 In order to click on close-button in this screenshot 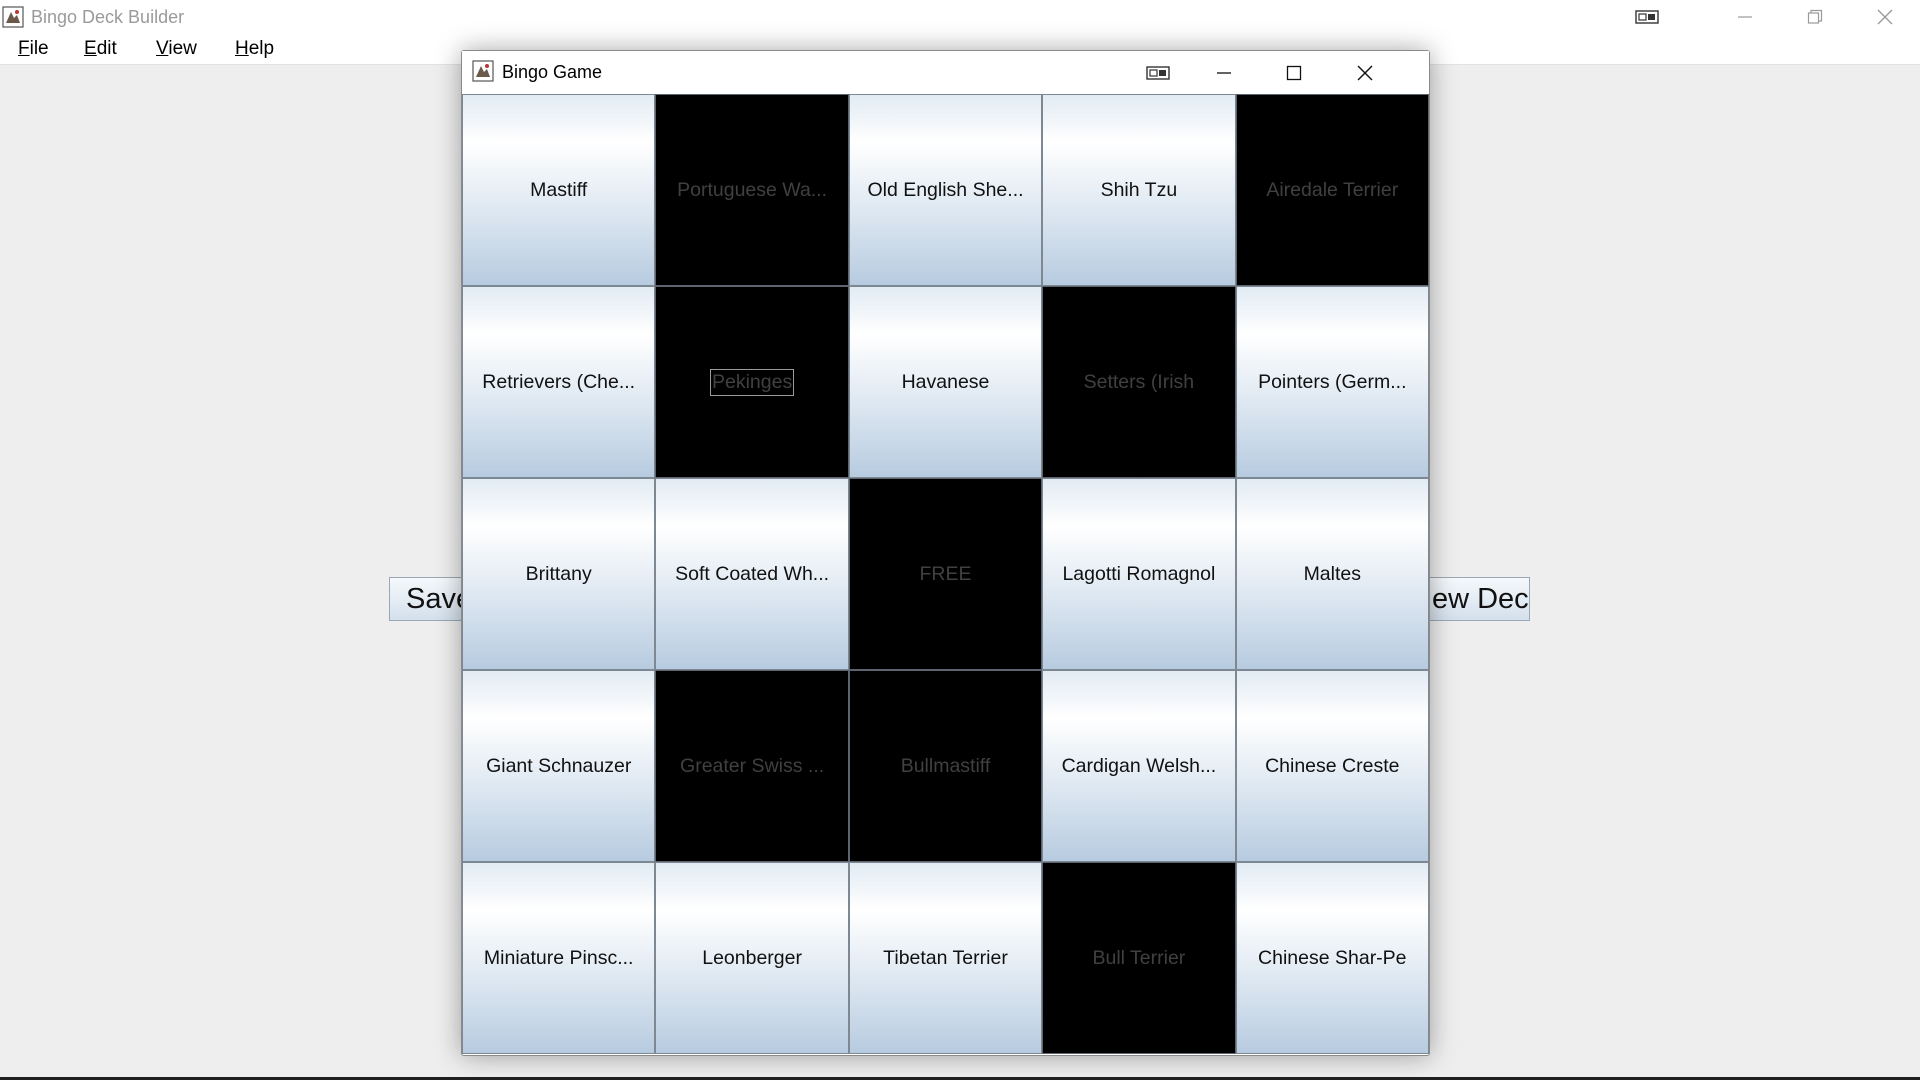, I will do `click(1885, 17)`.